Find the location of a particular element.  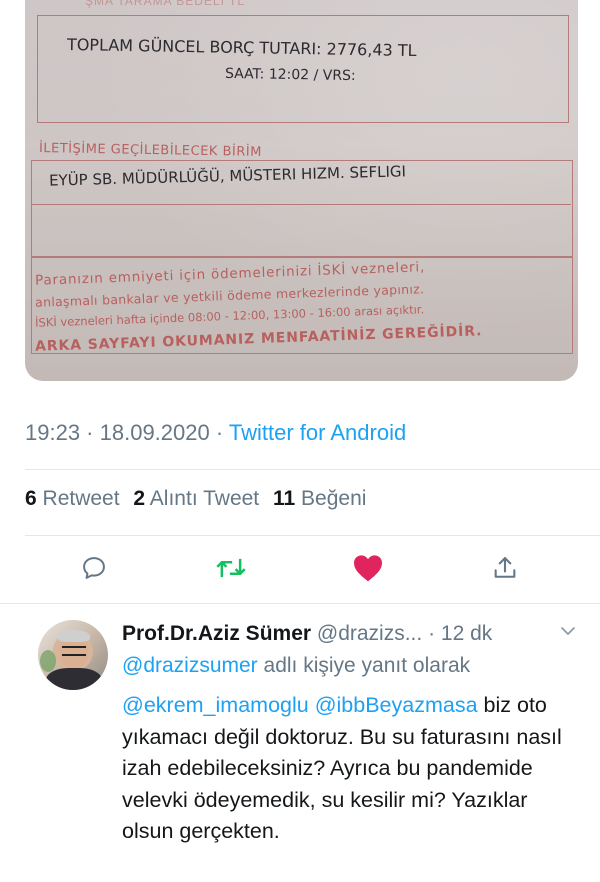

quotes-stat: 2 Alıntı Tweet is located at coordinates (196, 498).